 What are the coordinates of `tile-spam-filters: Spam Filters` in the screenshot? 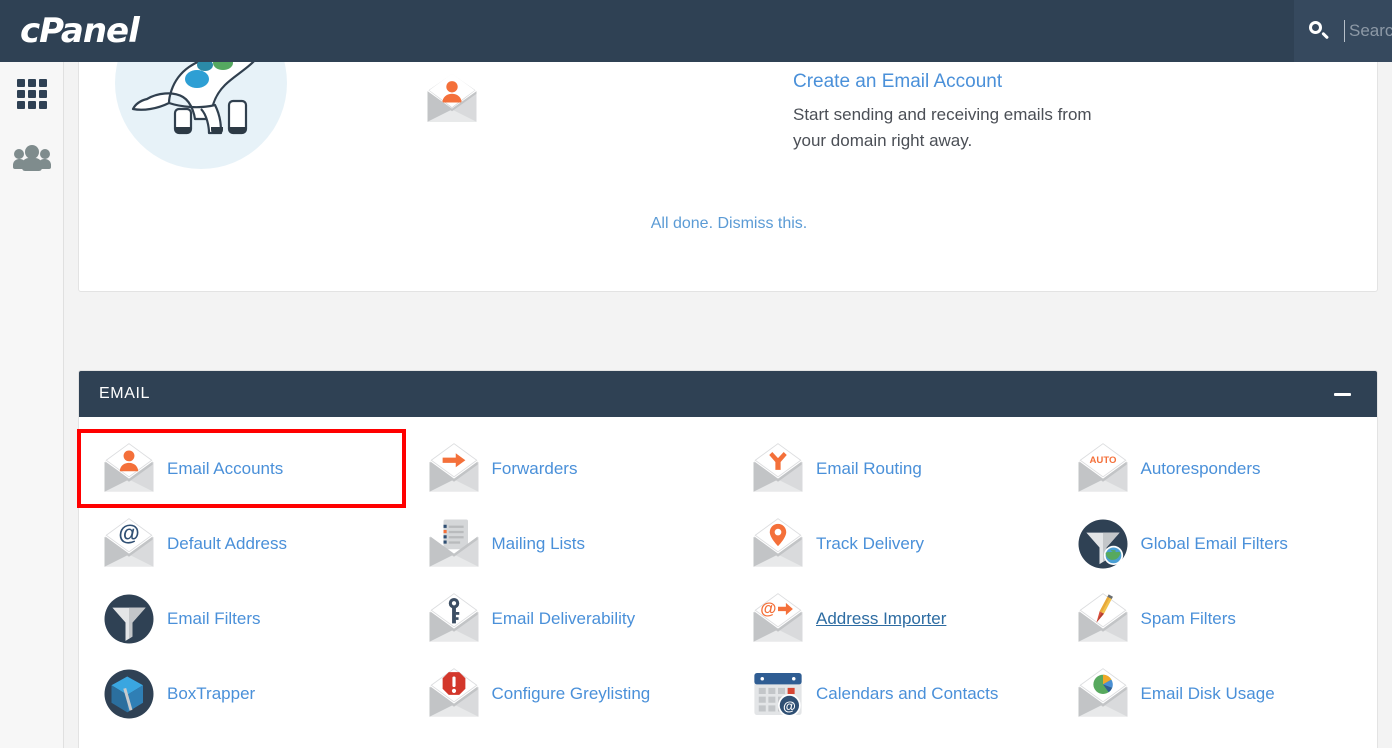 It's located at (1215, 618).